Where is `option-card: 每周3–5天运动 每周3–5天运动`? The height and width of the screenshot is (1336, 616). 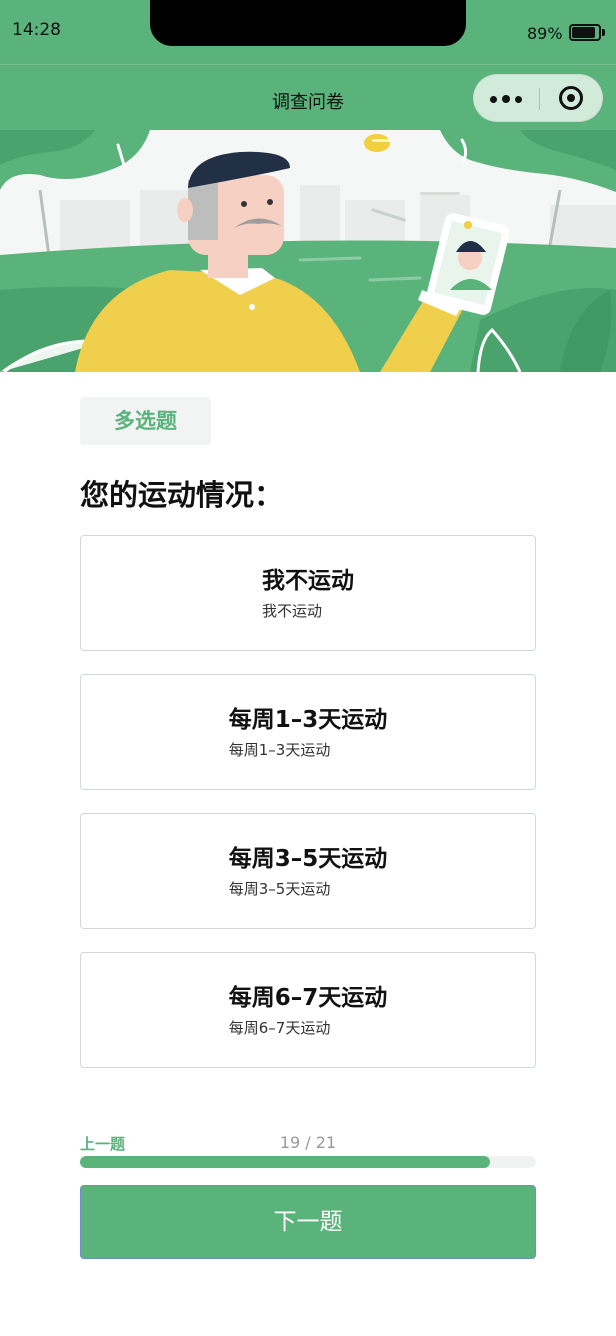 option-card: 每周3–5天运动 每周3–5天运动 is located at coordinates (308, 871).